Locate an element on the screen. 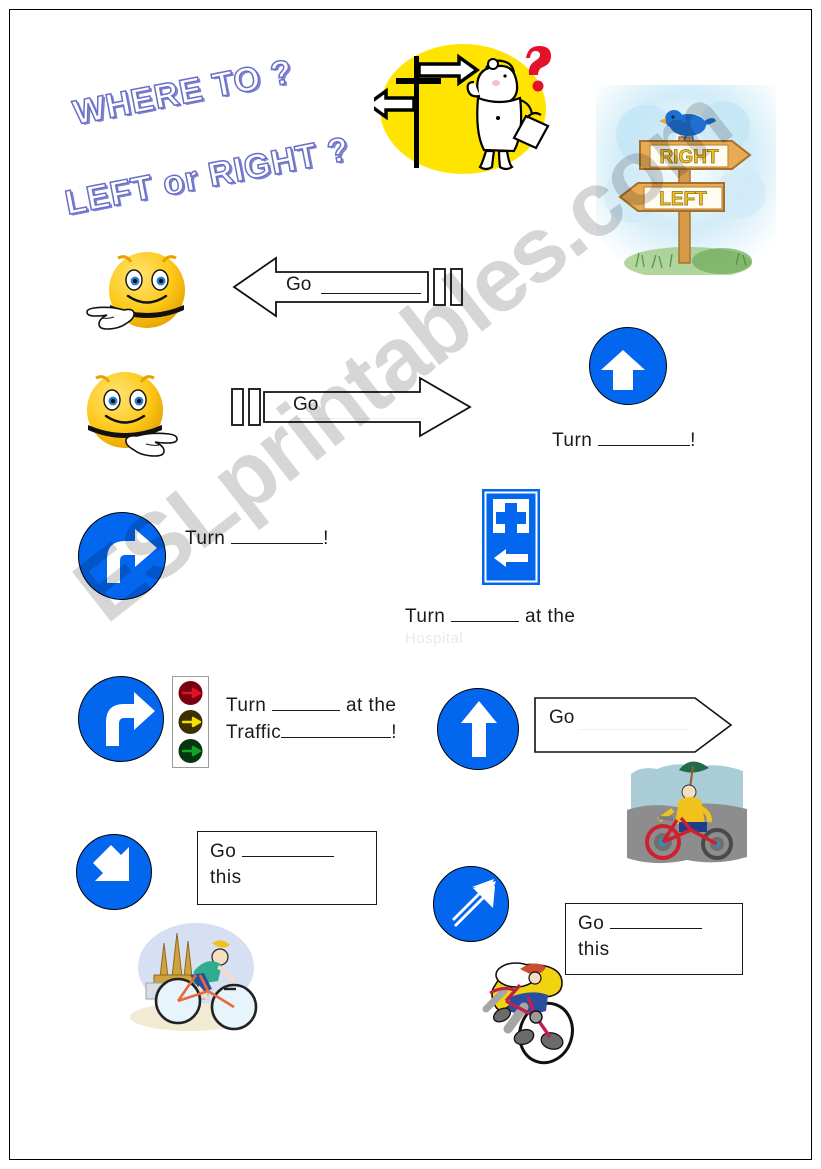  traffic-light-icon is located at coordinates (190, 722).